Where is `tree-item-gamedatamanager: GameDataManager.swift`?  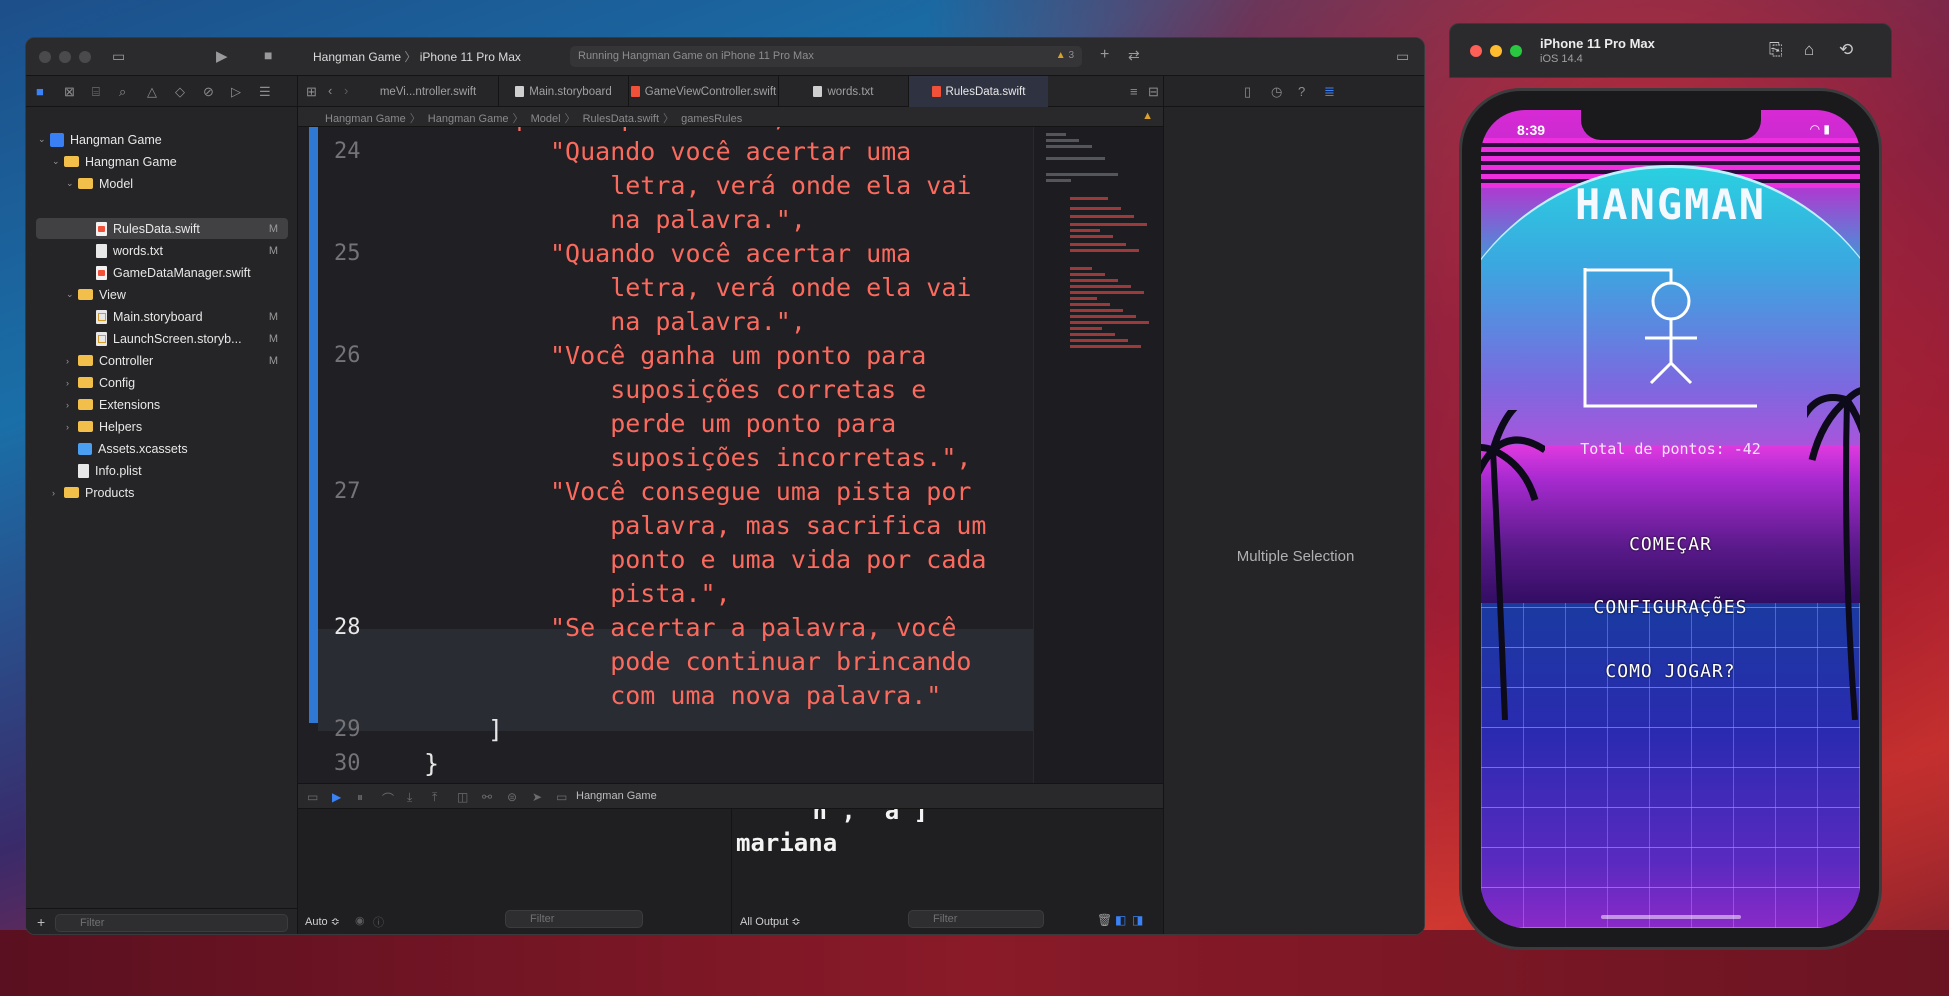 tree-item-gamedatamanager: GameDataManager.swift is located at coordinates (192, 272).